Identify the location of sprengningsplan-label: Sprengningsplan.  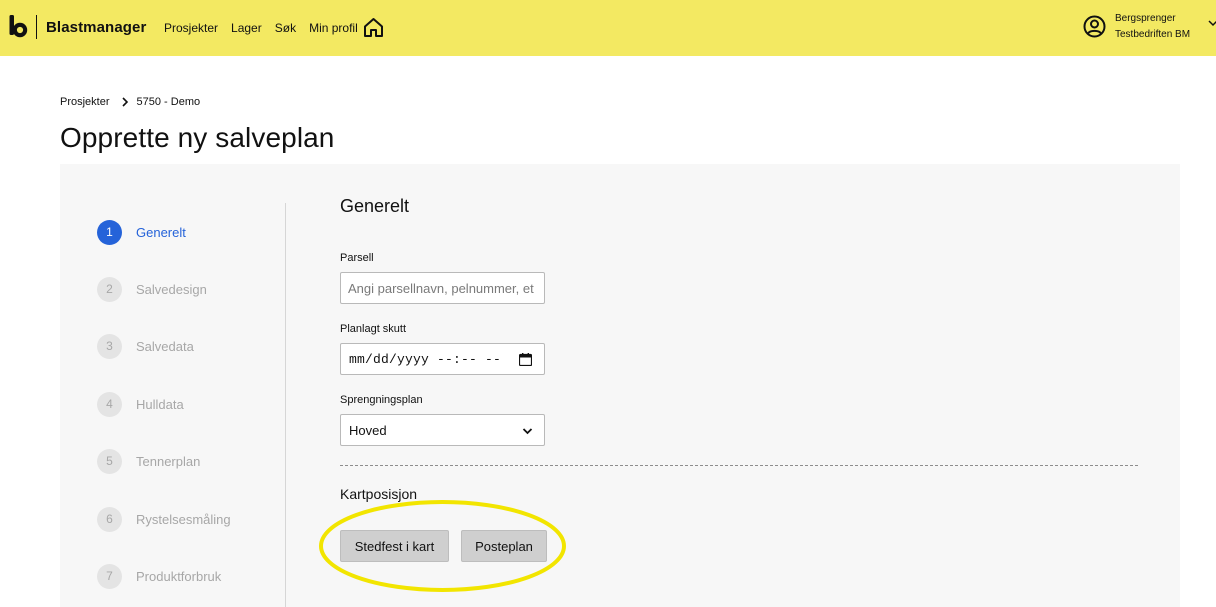
(381, 400).